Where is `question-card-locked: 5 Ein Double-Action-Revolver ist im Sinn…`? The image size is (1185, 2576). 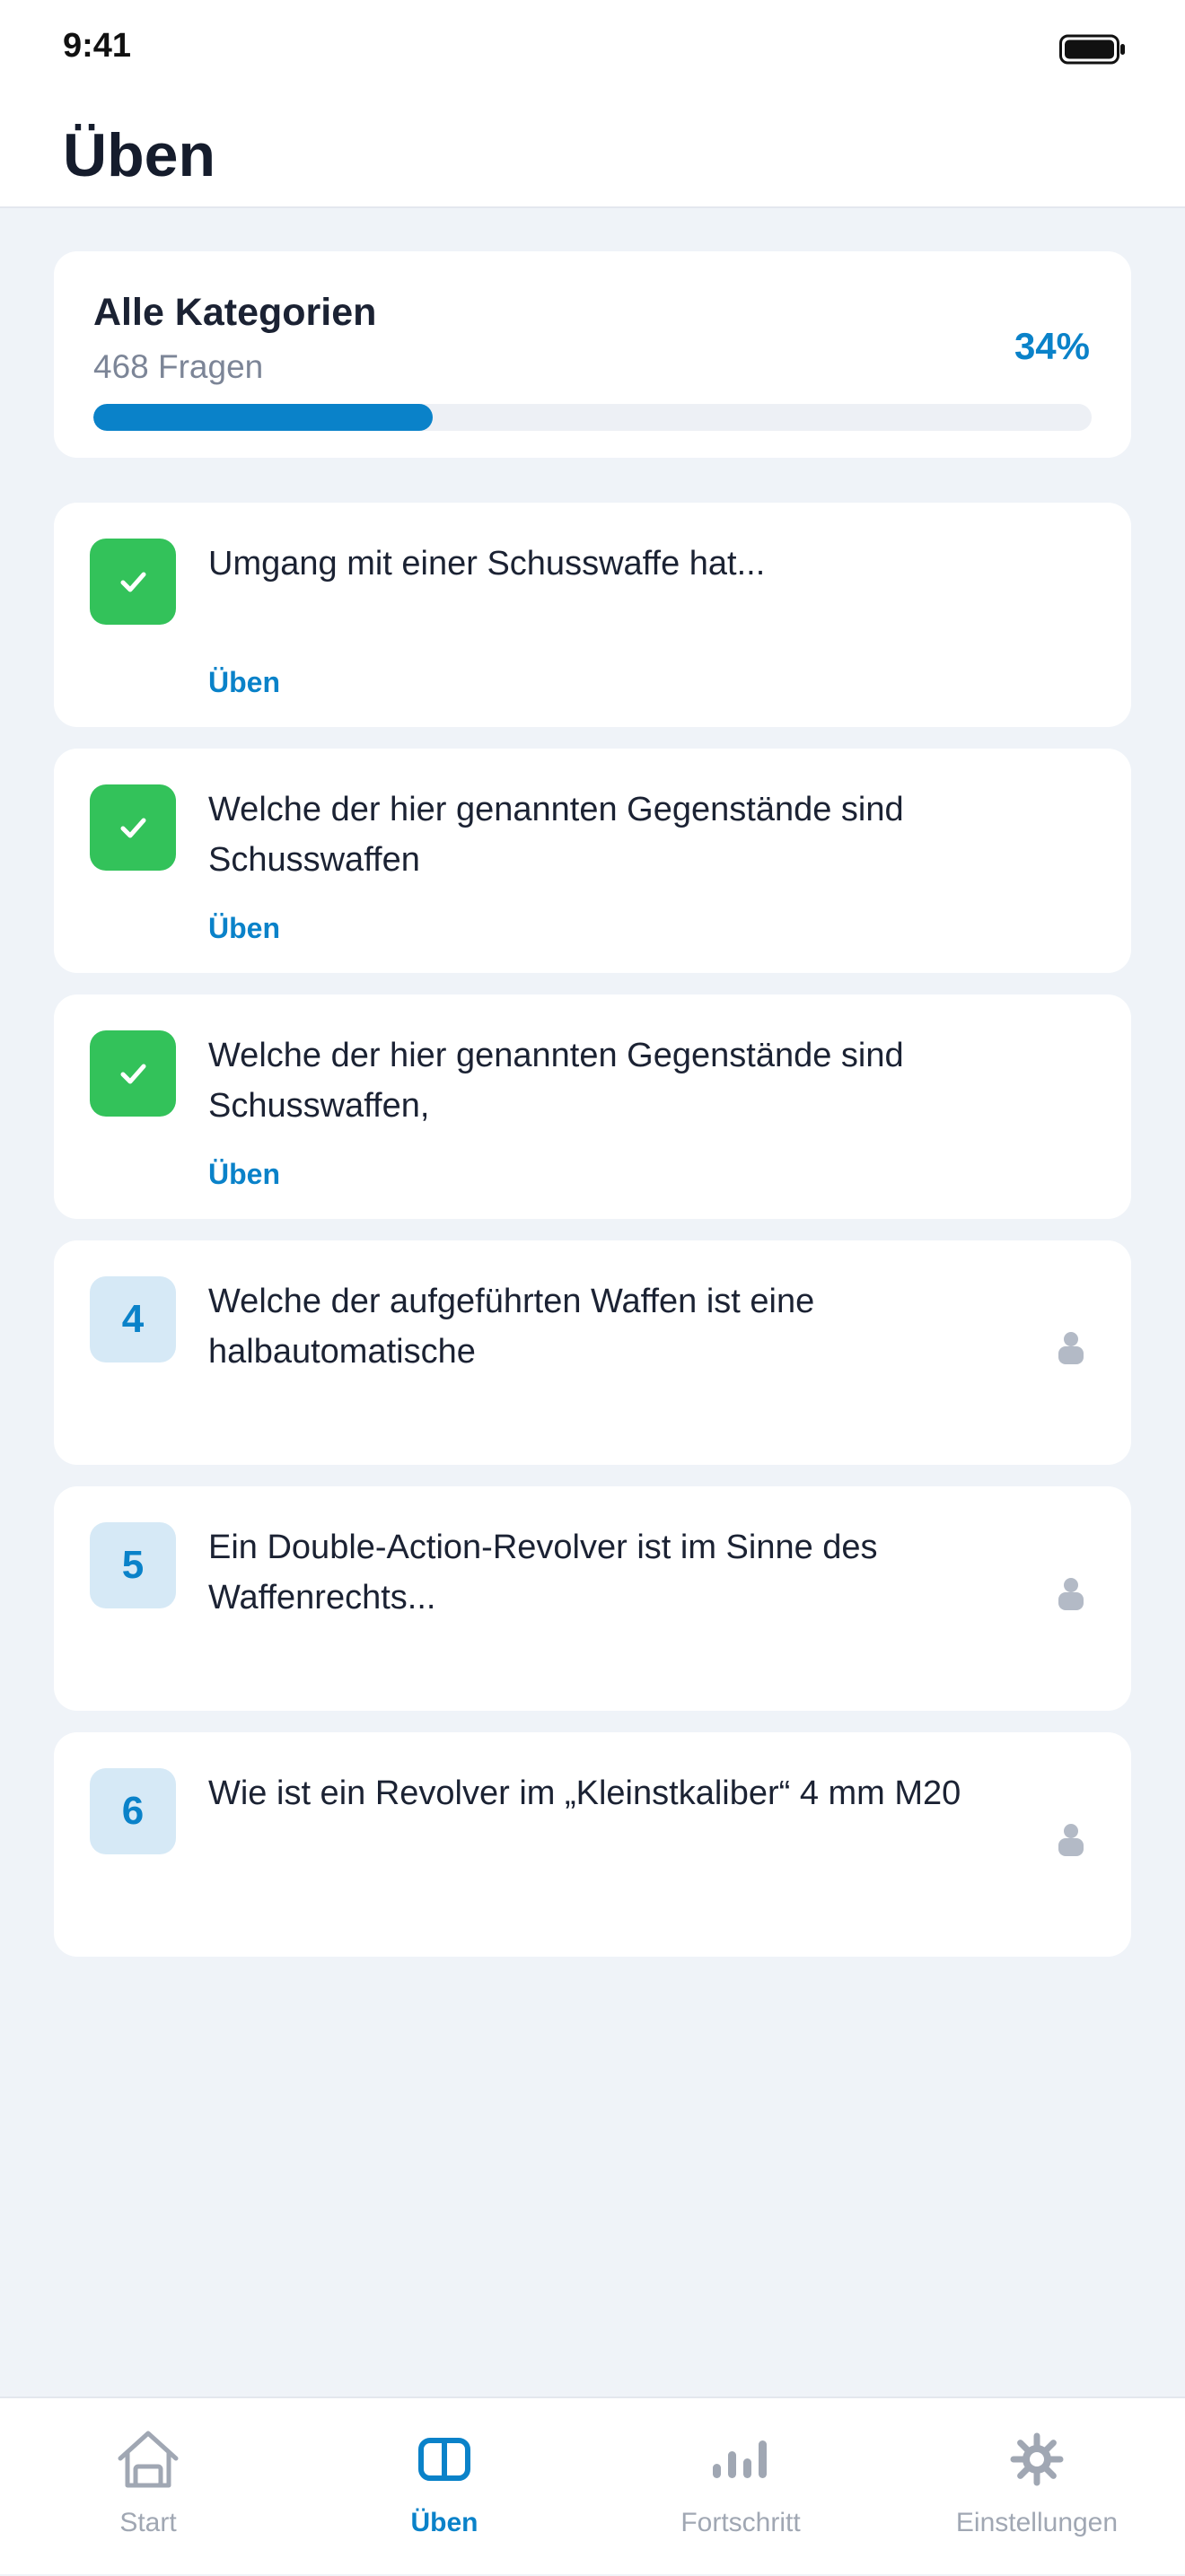 question-card-locked: 5 Ein Double-Action-Revolver ist im Sinn… is located at coordinates (592, 1598).